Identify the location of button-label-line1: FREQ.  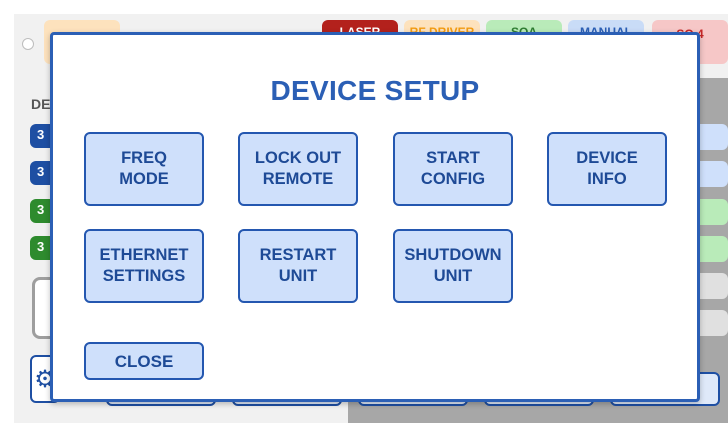
(144, 158).